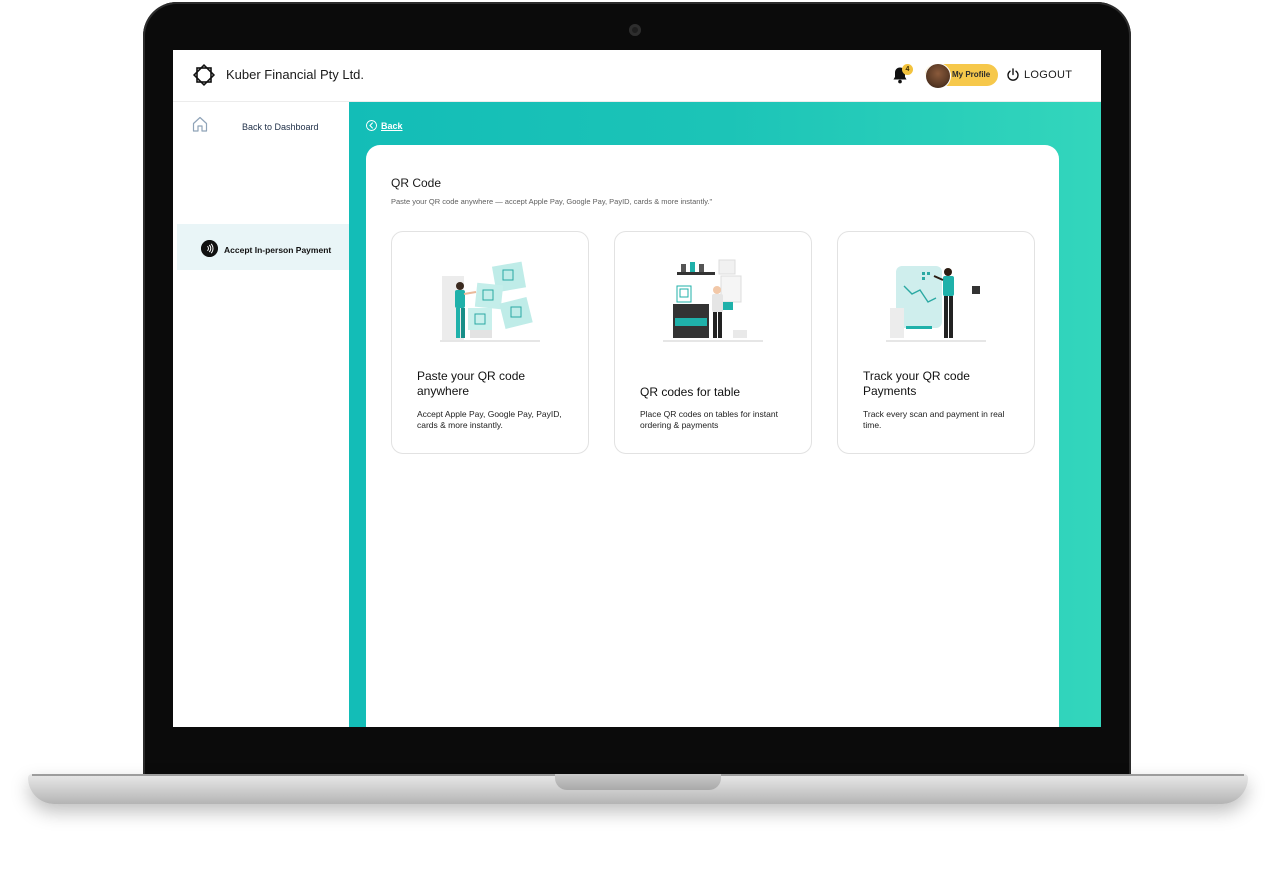  I want to click on brand-logo-icon, so click(204, 75).